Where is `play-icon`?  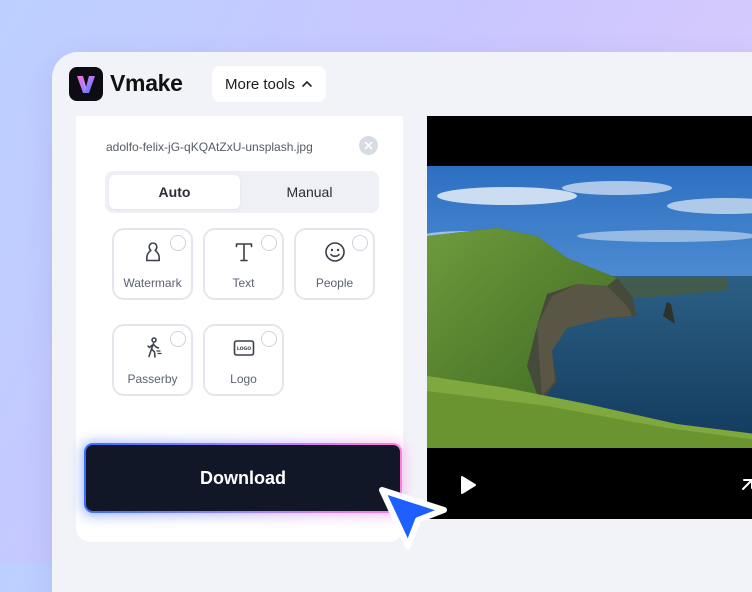 play-icon is located at coordinates (468, 485).